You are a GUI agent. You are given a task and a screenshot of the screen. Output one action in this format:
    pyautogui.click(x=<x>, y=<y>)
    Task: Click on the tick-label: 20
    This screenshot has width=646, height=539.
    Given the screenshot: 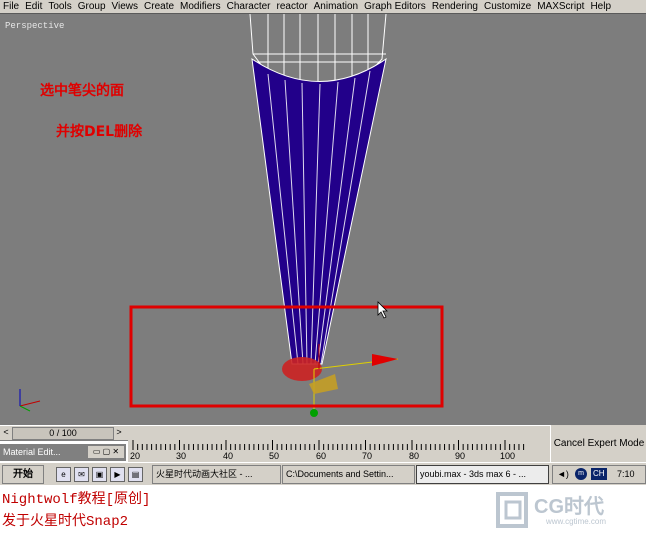 What is the action you would take?
    pyautogui.click(x=135, y=456)
    